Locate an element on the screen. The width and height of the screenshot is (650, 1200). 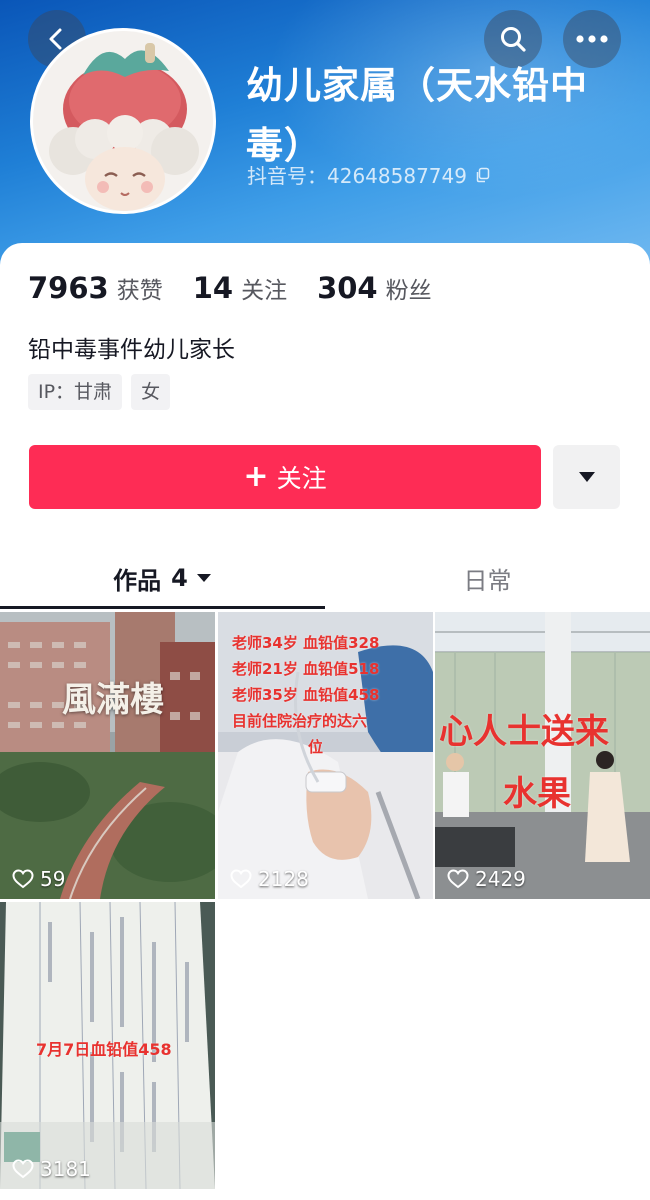
gender-tag: 女 is located at coordinates (151, 392).